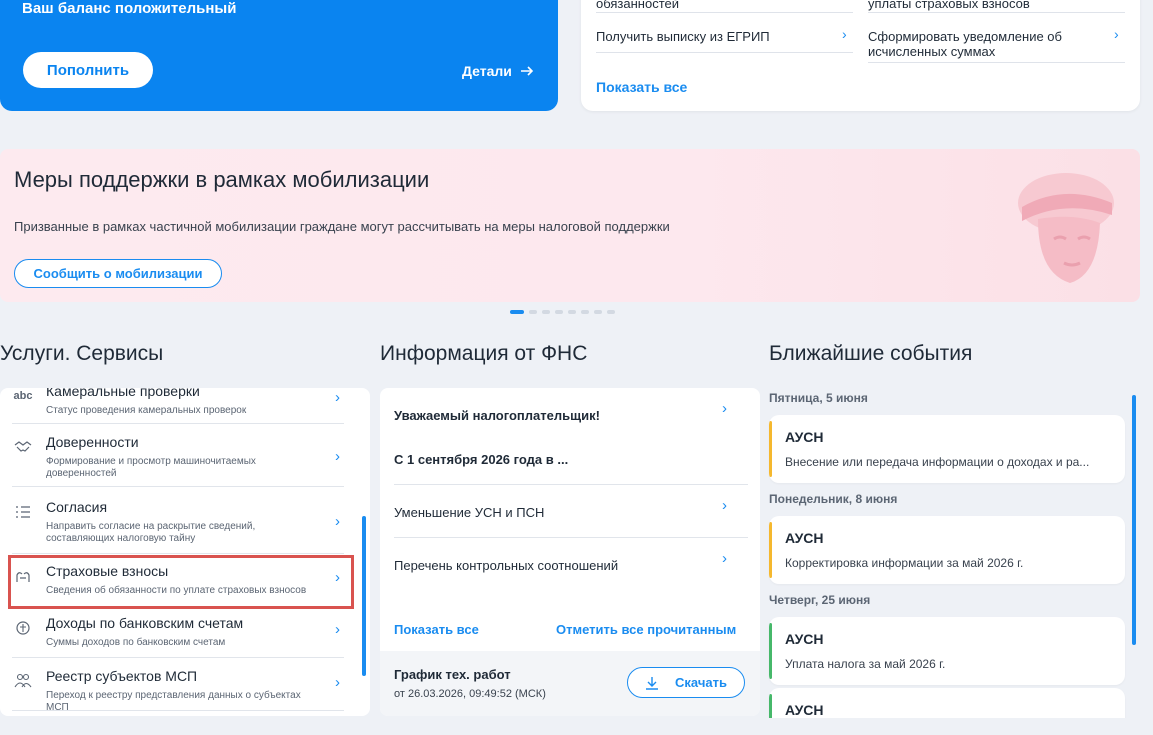 The image size is (1153, 735). What do you see at coordinates (487, 71) in the screenshot?
I see `details-label: Детали` at bounding box center [487, 71].